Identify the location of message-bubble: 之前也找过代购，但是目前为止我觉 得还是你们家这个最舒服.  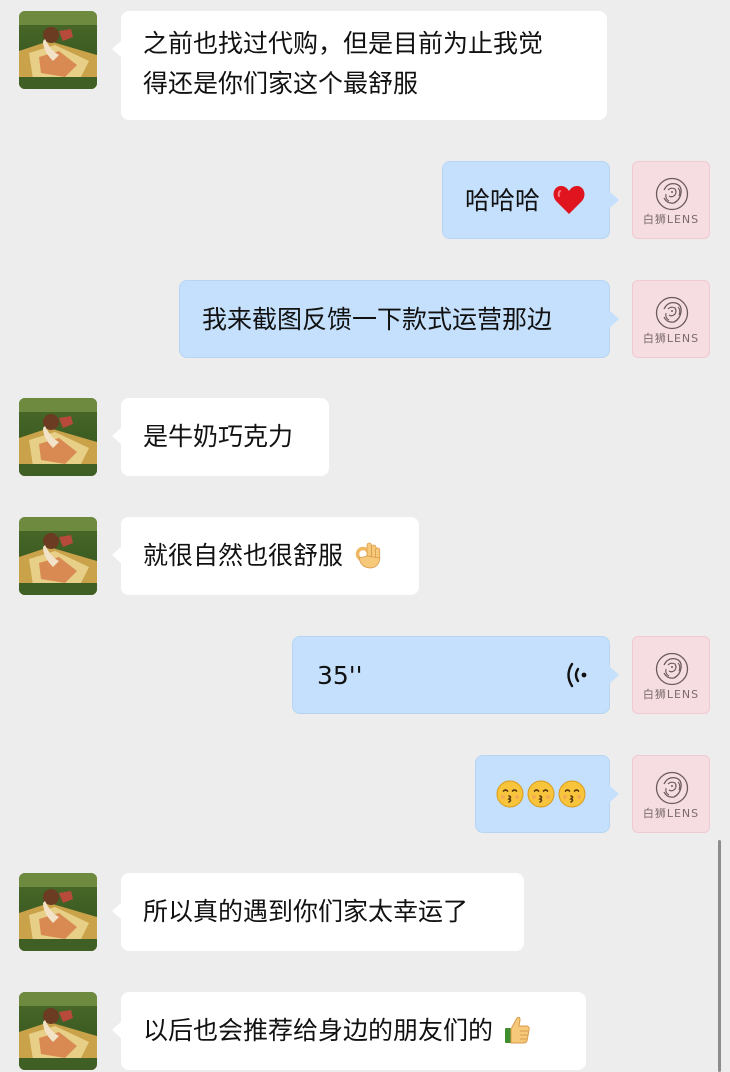
(359, 65).